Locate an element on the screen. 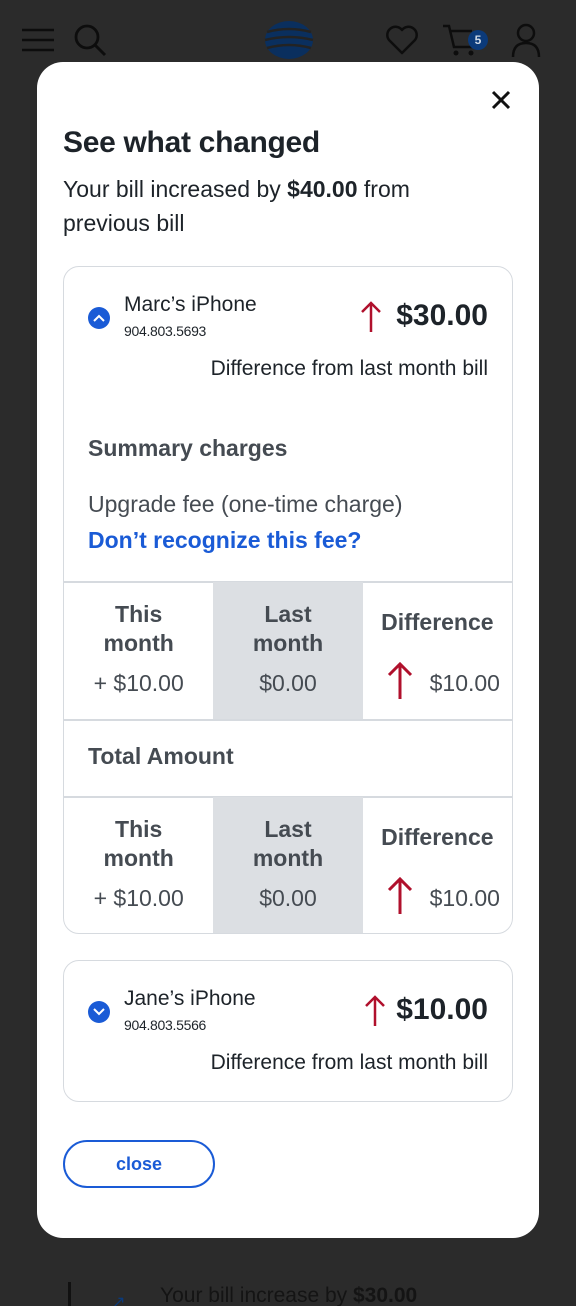 The width and height of the screenshot is (576, 1306). close-icon is located at coordinates (501, 100).